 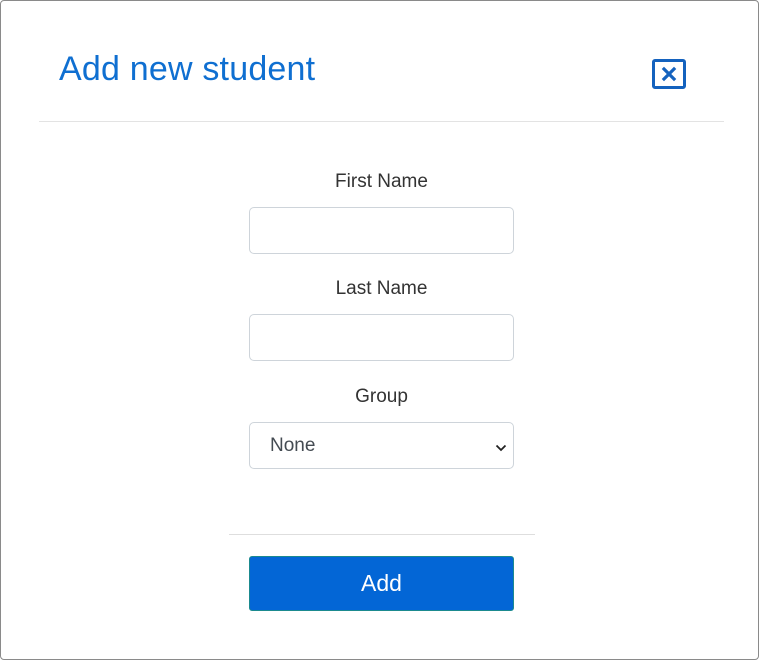 I want to click on close-button, so click(x=669, y=74).